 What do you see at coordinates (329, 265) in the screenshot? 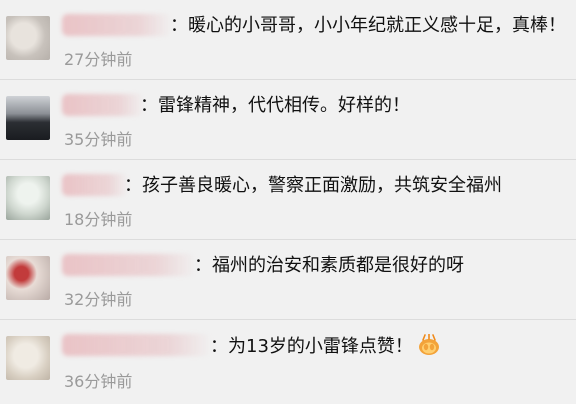
I see `comment-text: ：福州的治安和素质都是很好的呀` at bounding box center [329, 265].